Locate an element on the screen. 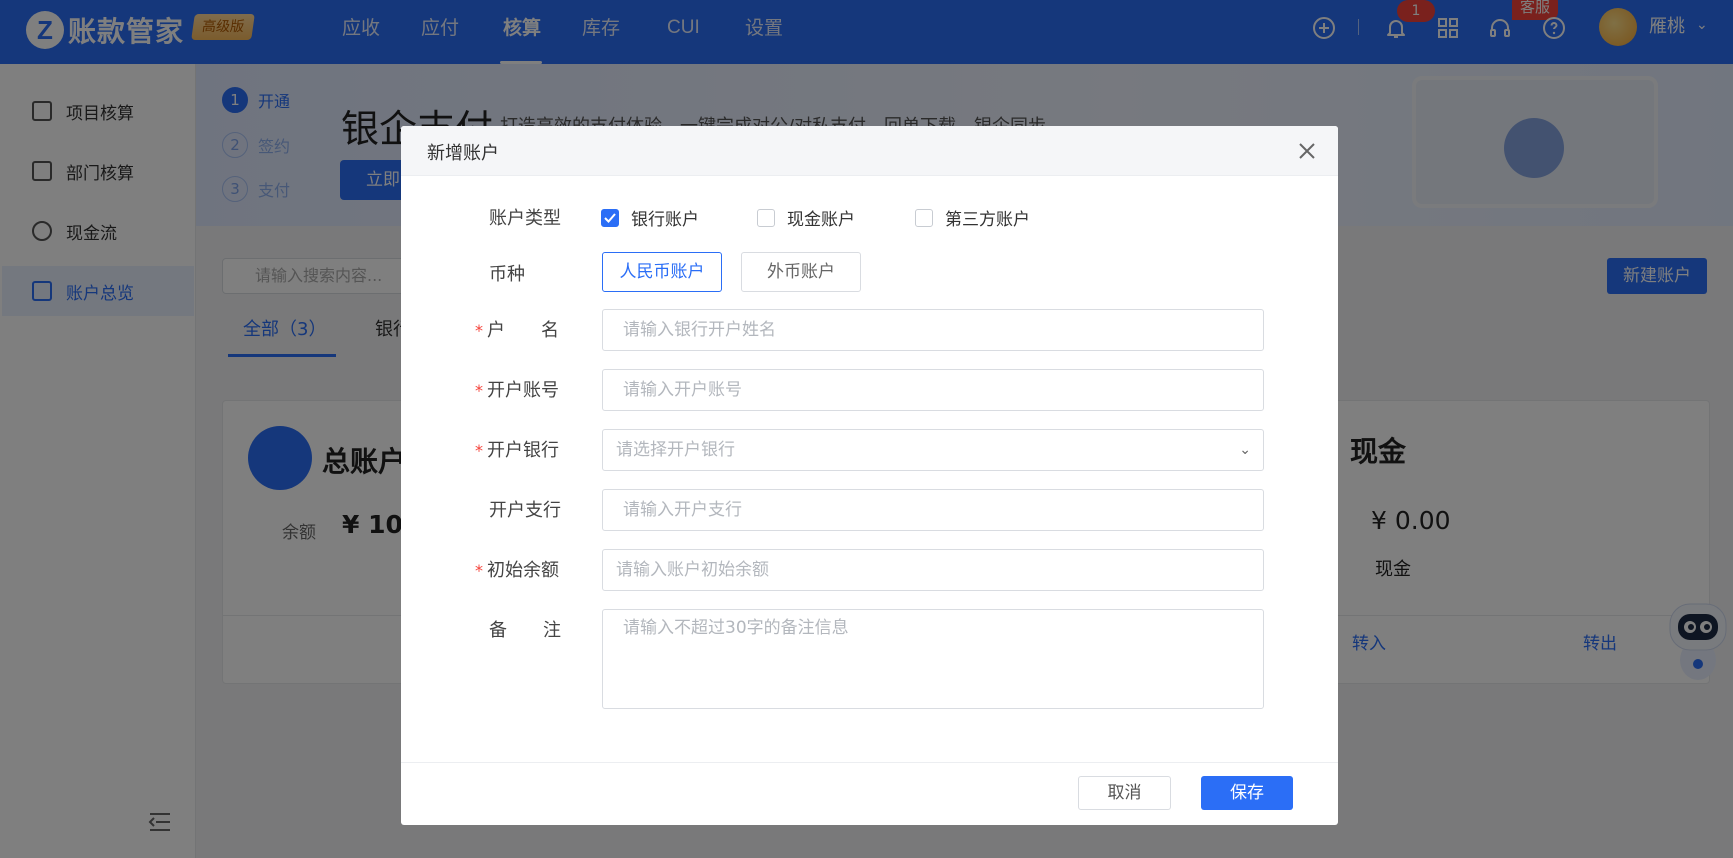 This screenshot has height=858, width=1733. checkbox-checked-icon is located at coordinates (610, 217).